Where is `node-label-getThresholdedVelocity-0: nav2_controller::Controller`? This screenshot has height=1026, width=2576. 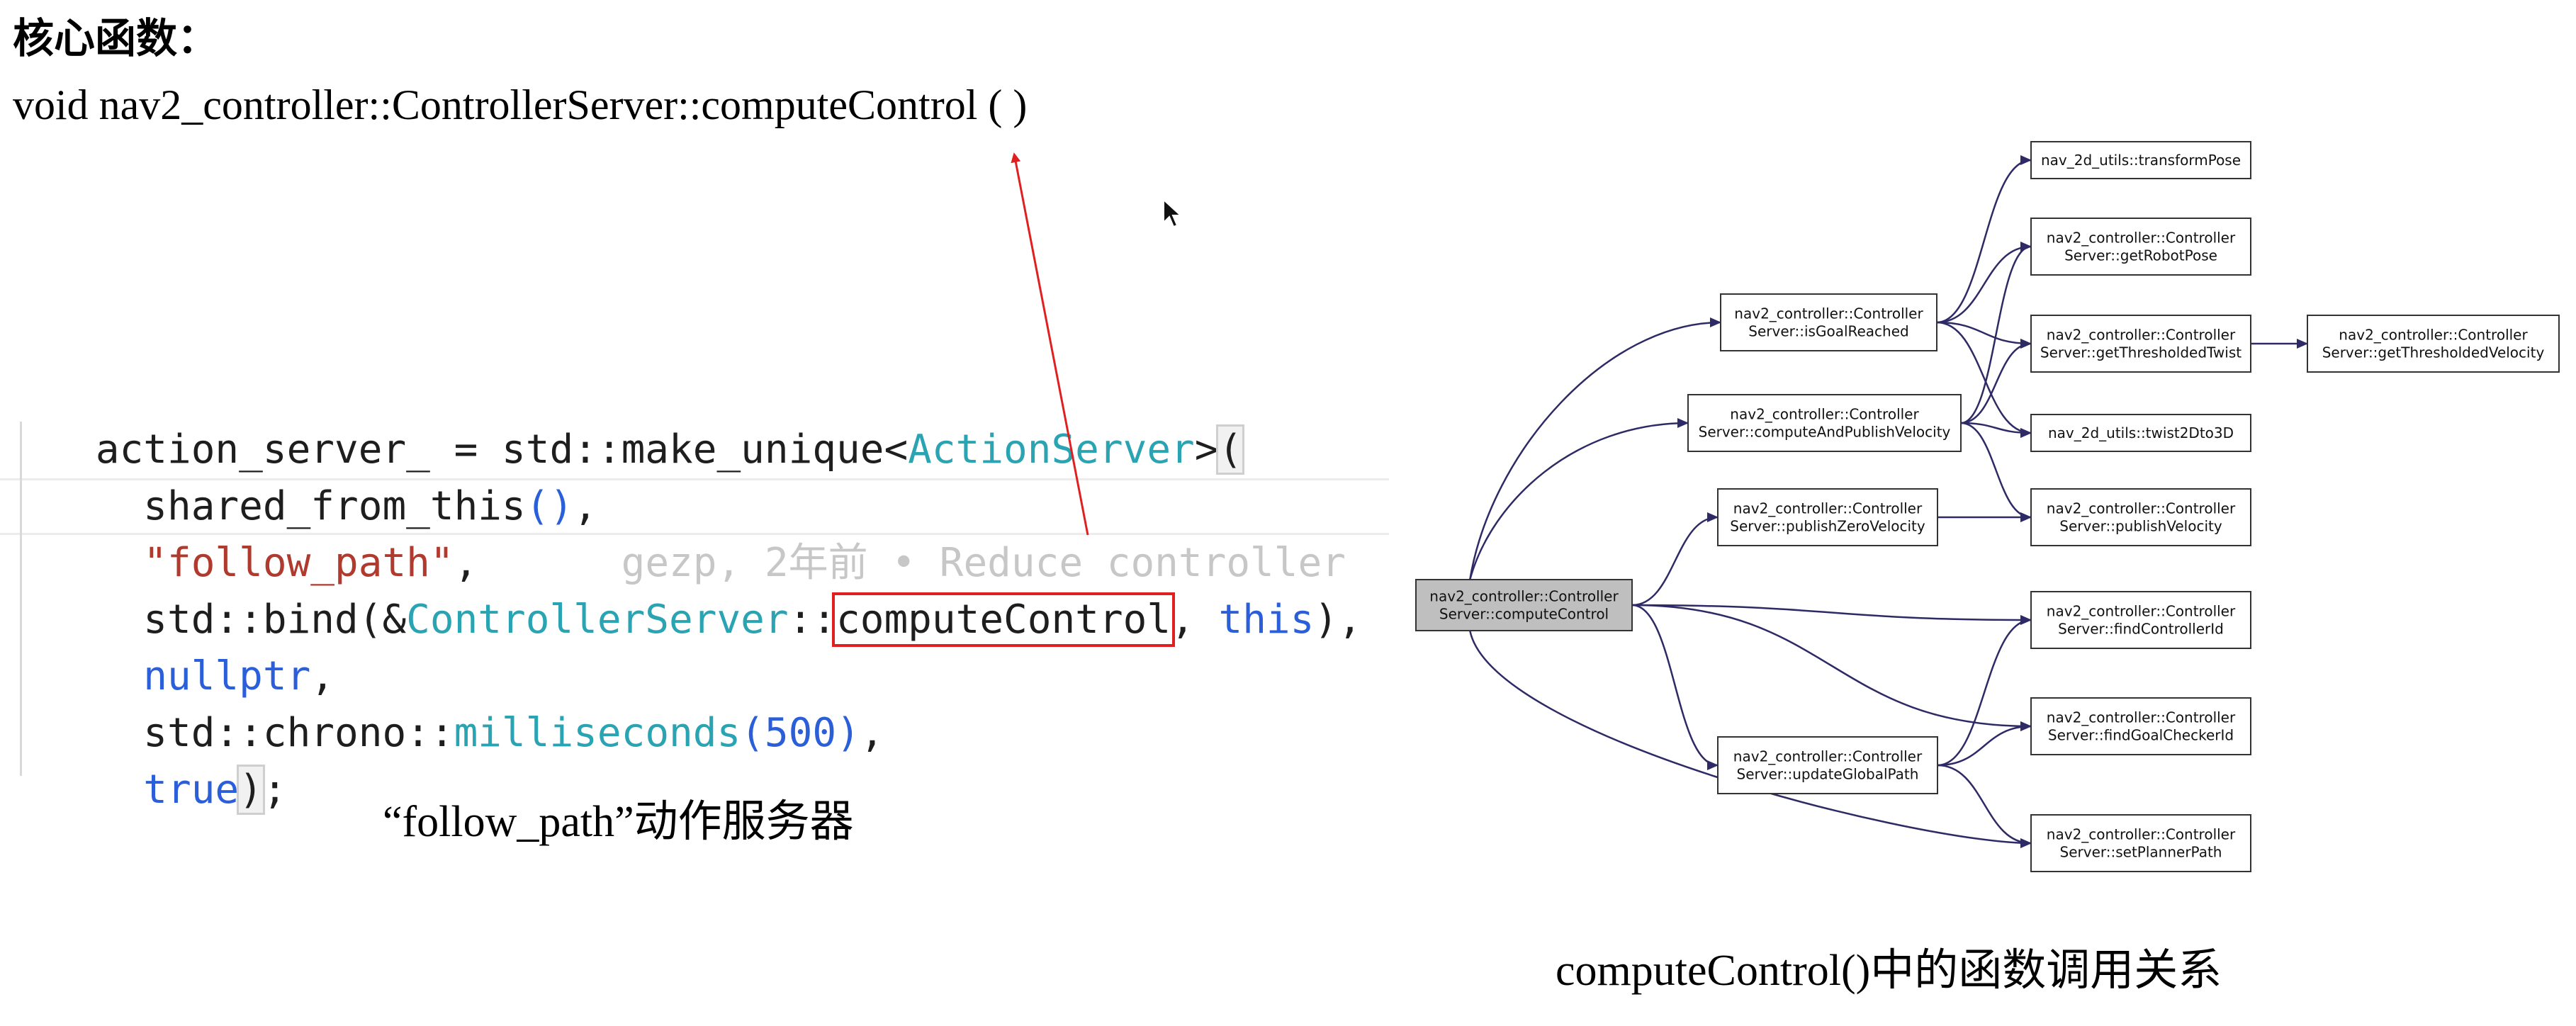
node-label-getThresholdedVelocity-0: nav2_controller::Controller is located at coordinates (2433, 335).